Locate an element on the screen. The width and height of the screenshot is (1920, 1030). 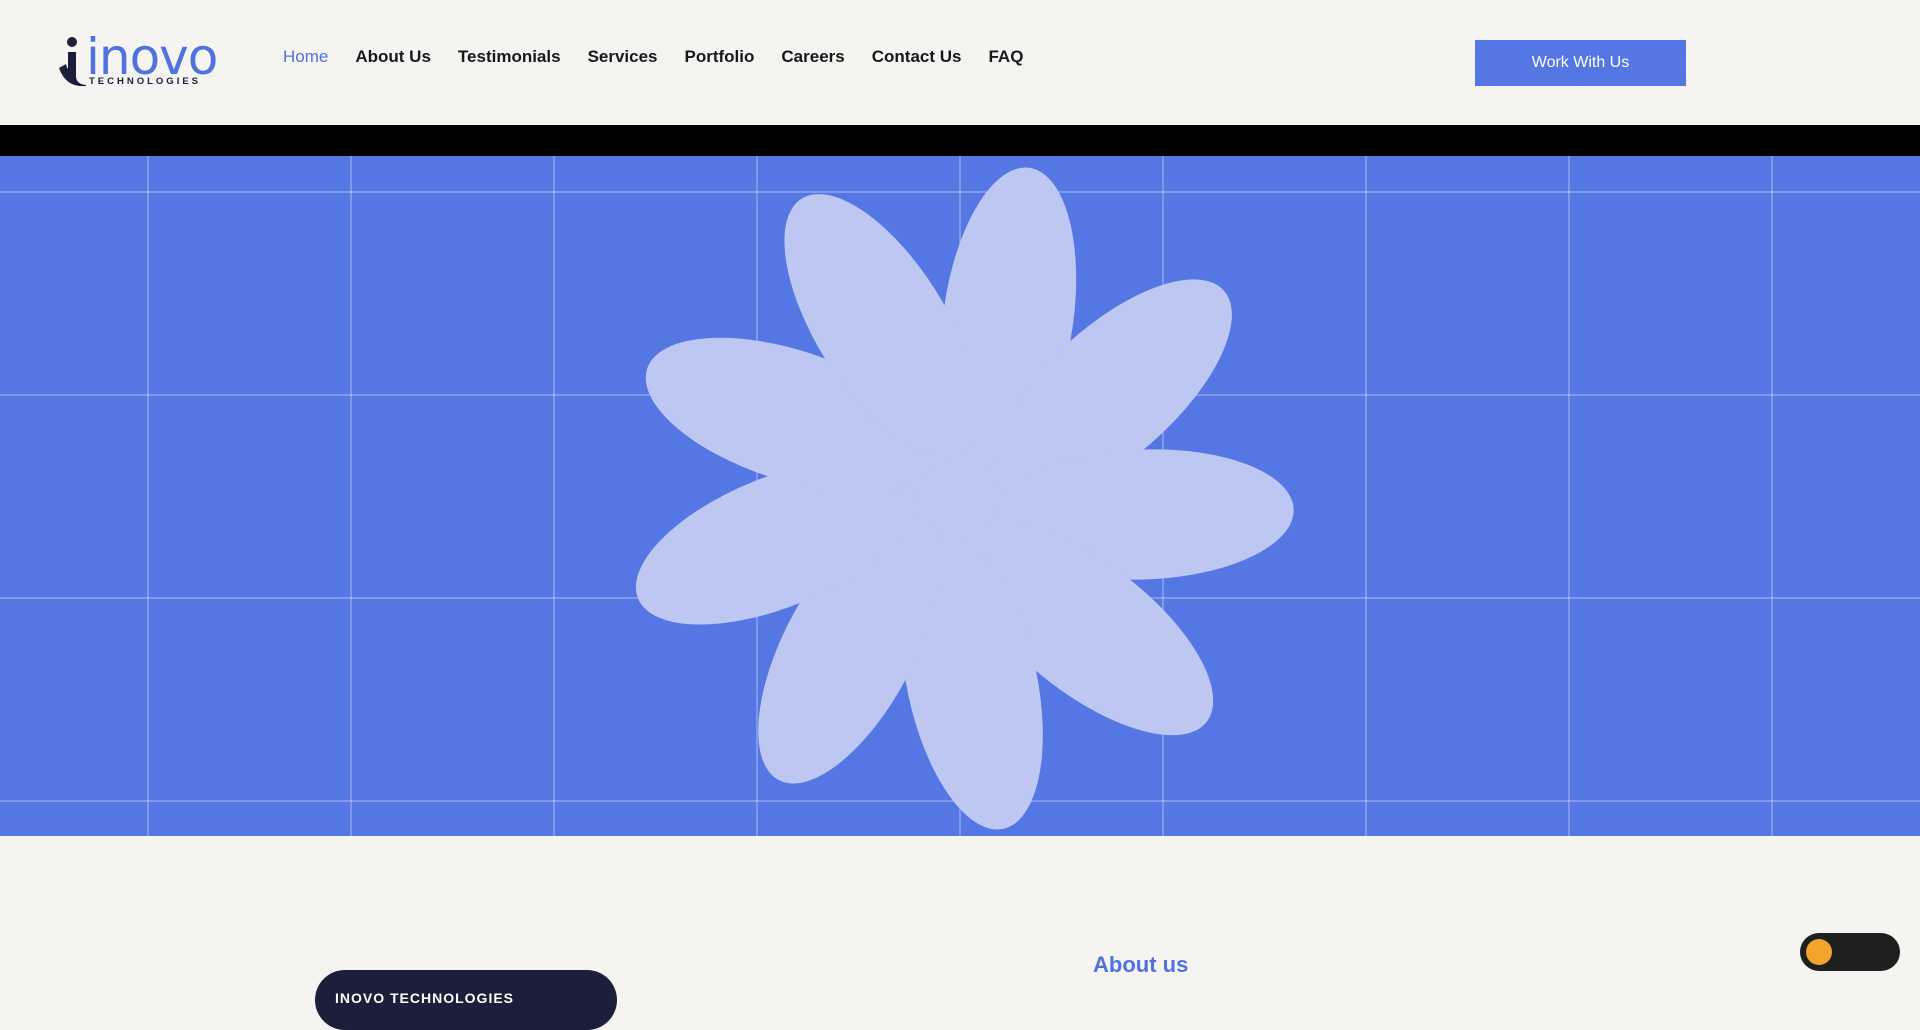
about-title: About us is located at coordinates (1141, 964).